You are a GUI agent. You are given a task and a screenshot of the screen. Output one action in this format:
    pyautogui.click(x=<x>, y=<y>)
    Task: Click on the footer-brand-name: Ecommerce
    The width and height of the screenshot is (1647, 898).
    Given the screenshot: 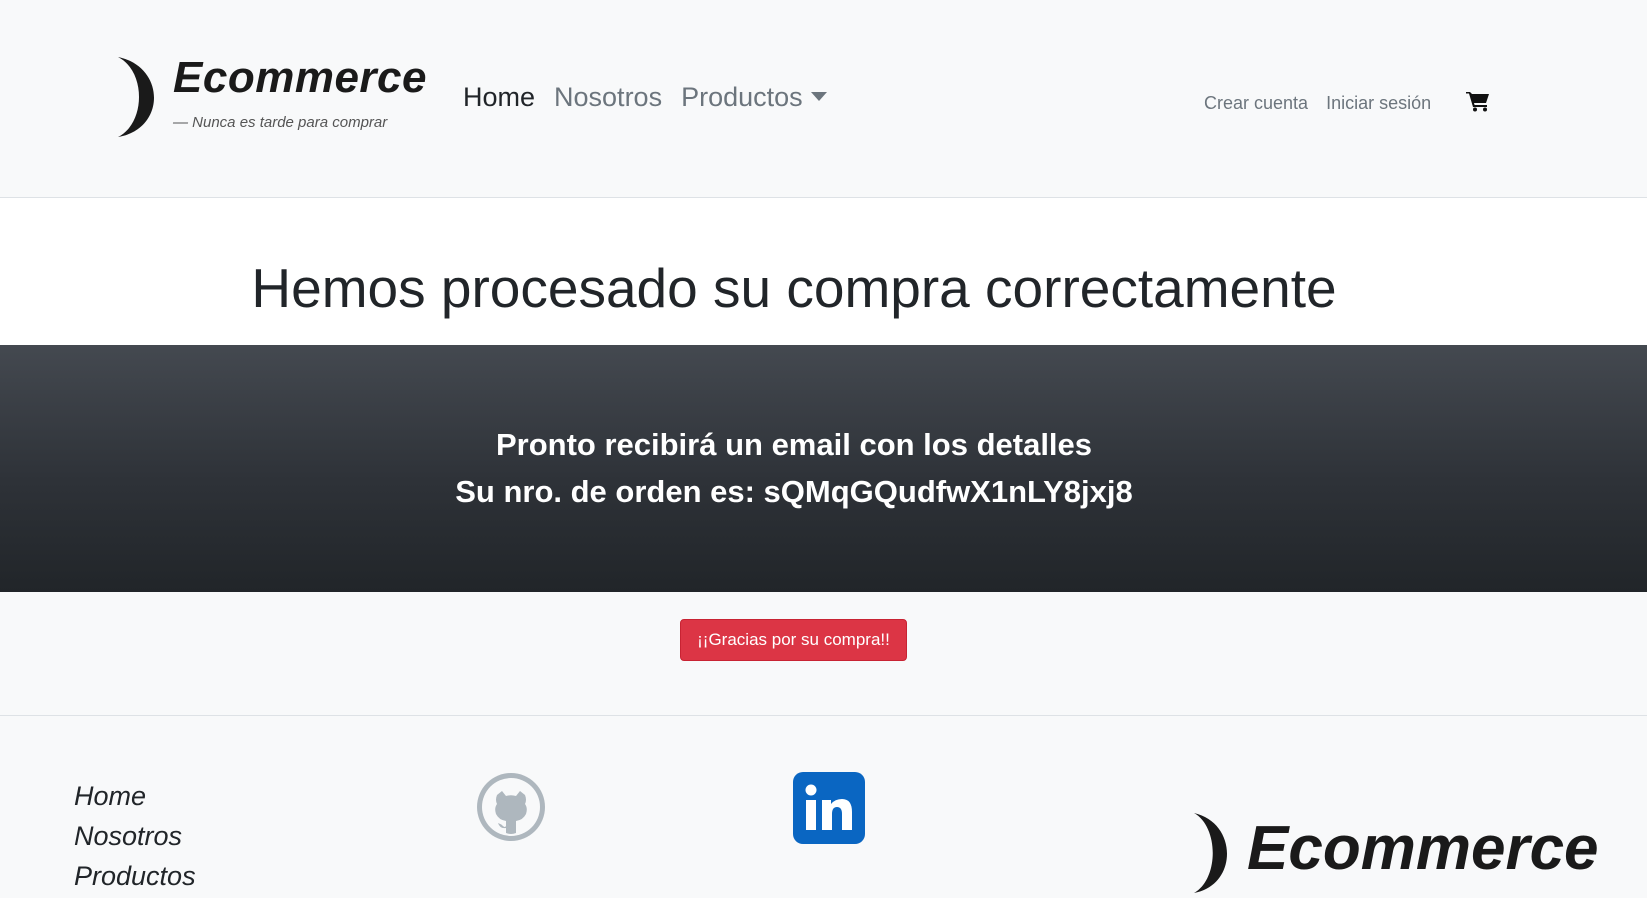 What is the action you would take?
    pyautogui.click(x=1423, y=848)
    